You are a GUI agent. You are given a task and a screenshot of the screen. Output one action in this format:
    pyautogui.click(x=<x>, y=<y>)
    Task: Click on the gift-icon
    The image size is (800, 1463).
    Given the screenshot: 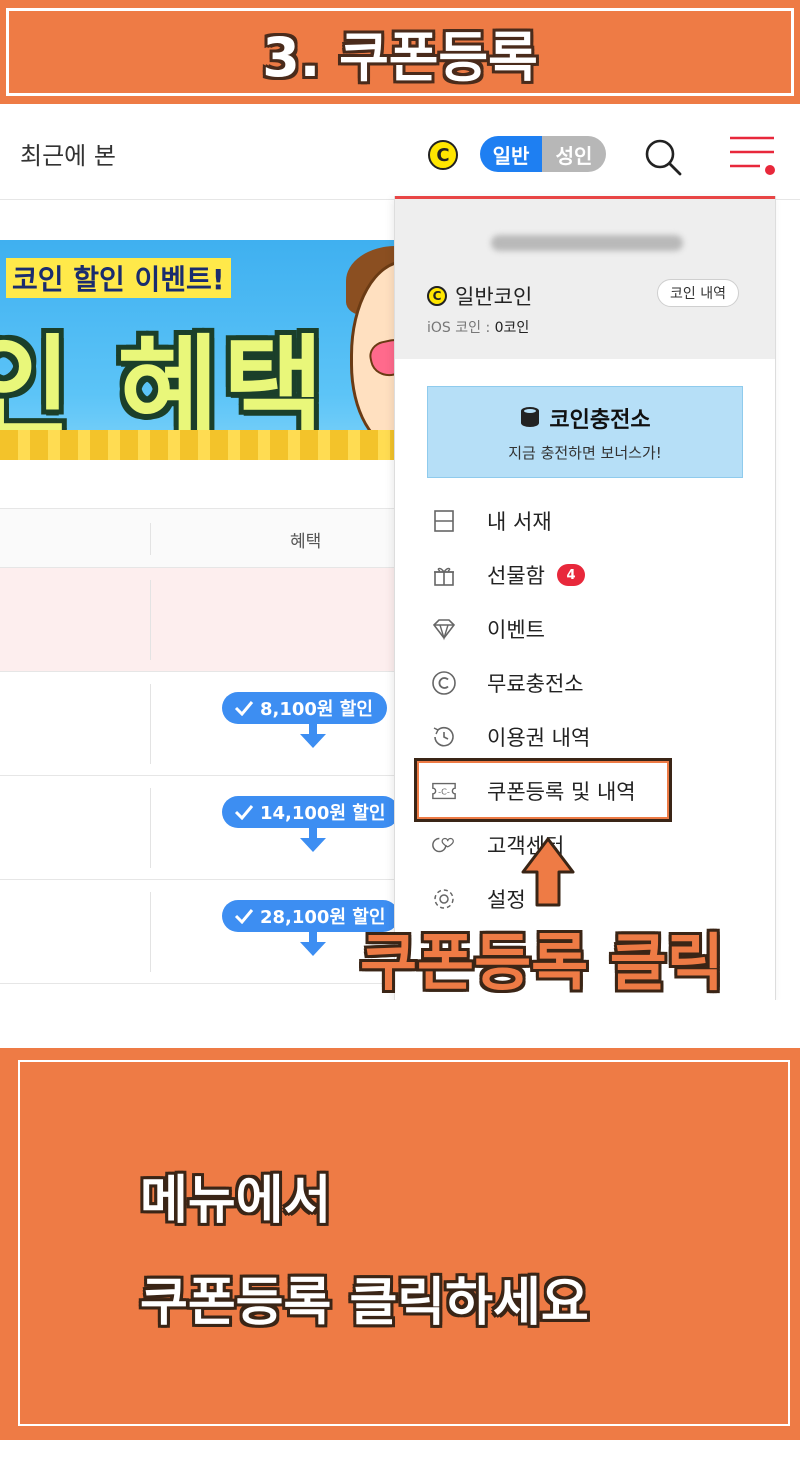 What is the action you would take?
    pyautogui.click(x=444, y=575)
    